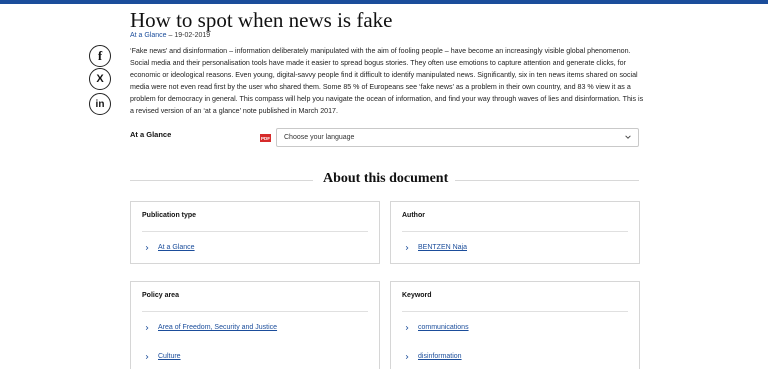 The height and width of the screenshot is (369, 768). What do you see at coordinates (628, 137) in the screenshot?
I see `chevron-down-icon` at bounding box center [628, 137].